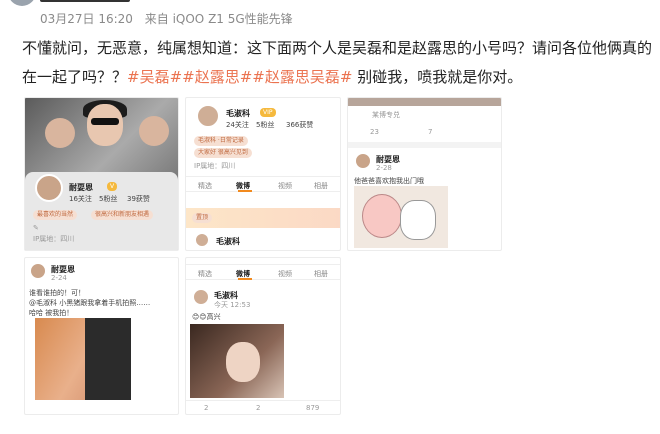 The width and height of the screenshot is (660, 434). I want to click on profile-bio: ✎, so click(36, 228).